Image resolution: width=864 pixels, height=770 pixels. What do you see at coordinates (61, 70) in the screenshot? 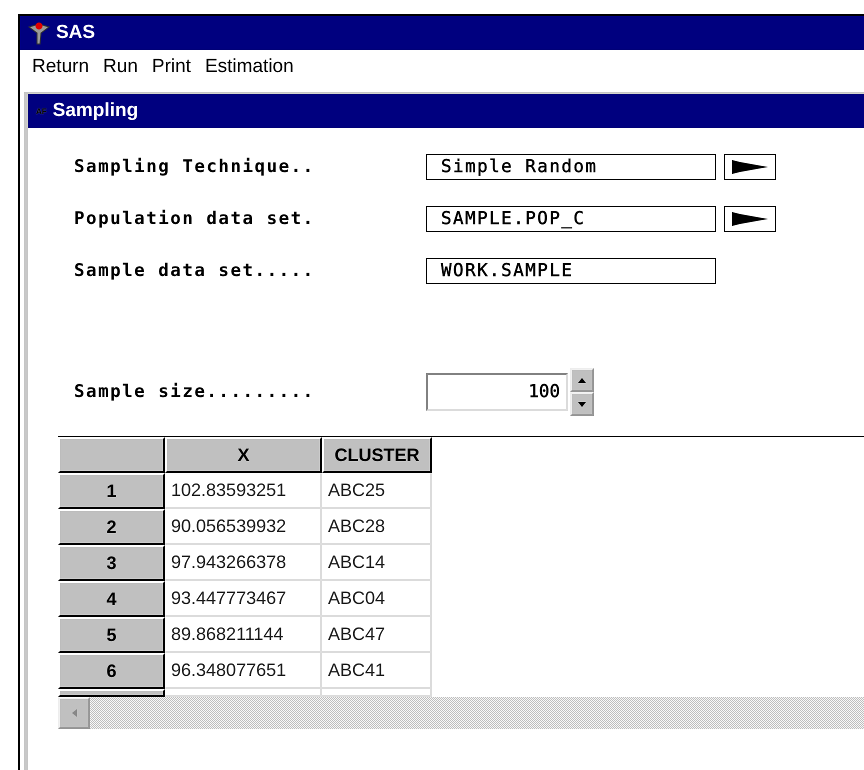
I see `menu-item: Return` at bounding box center [61, 70].